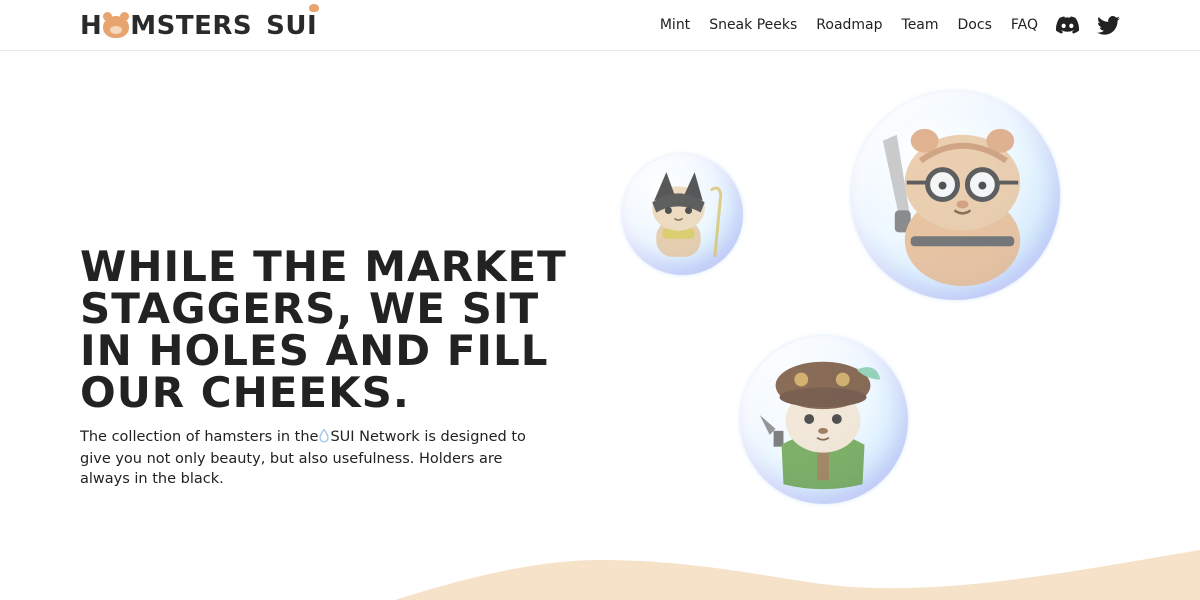  I want to click on sui-drop-icon, so click(324, 438).